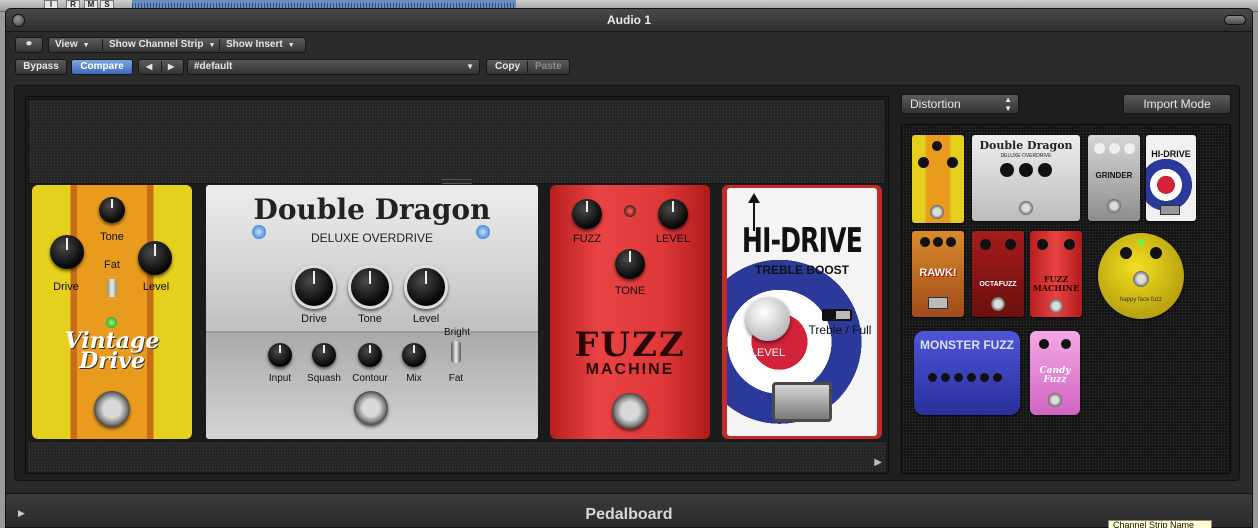  I want to click on board-floor, so click(457, 457).